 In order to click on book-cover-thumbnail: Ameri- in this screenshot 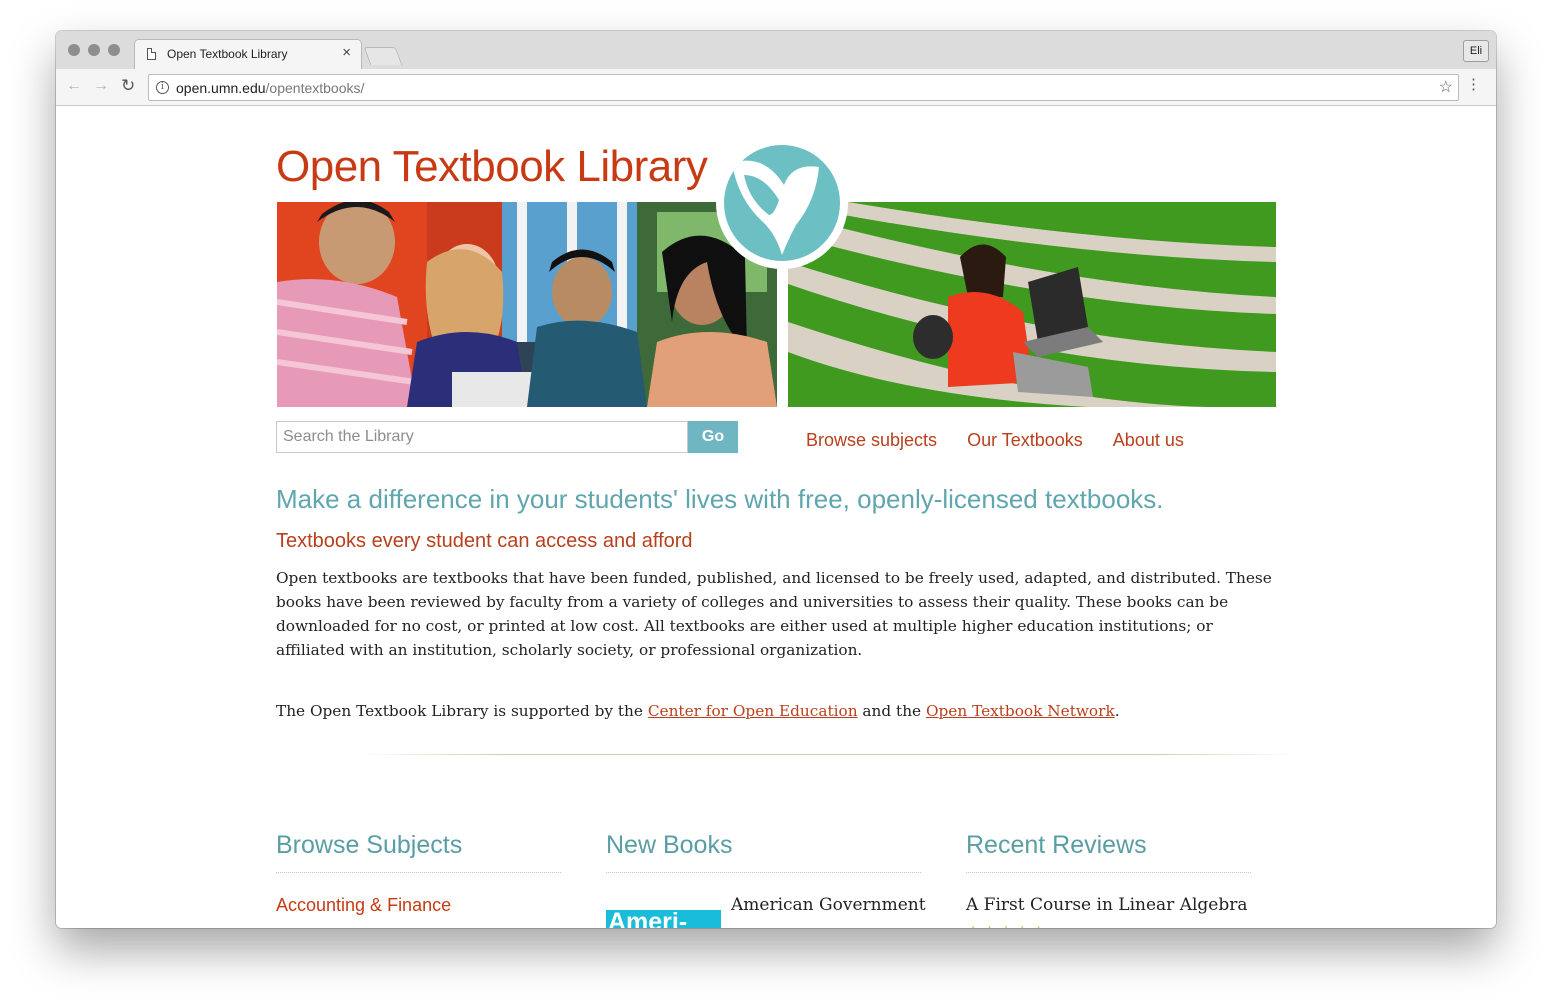, I will do `click(663, 919)`.